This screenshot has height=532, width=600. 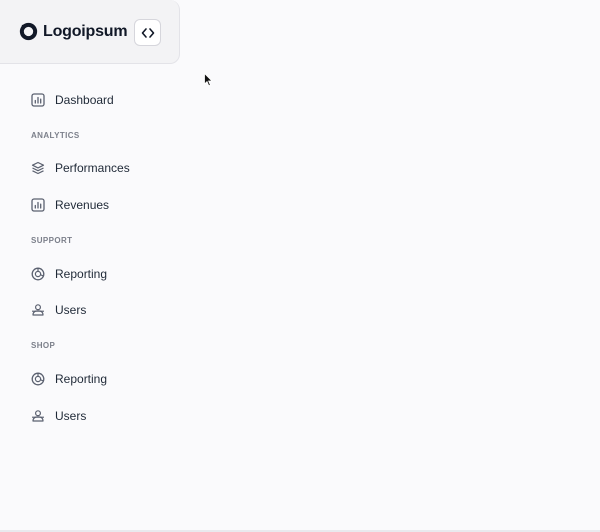 I want to click on section-label-analytics: ANALYTICS, so click(x=55, y=135).